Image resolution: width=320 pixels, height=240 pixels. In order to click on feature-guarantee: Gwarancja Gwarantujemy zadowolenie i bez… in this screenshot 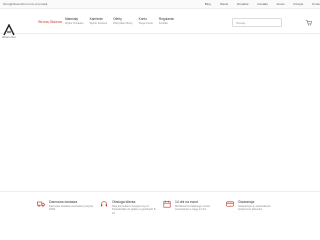, I will do `click(255, 212)`.